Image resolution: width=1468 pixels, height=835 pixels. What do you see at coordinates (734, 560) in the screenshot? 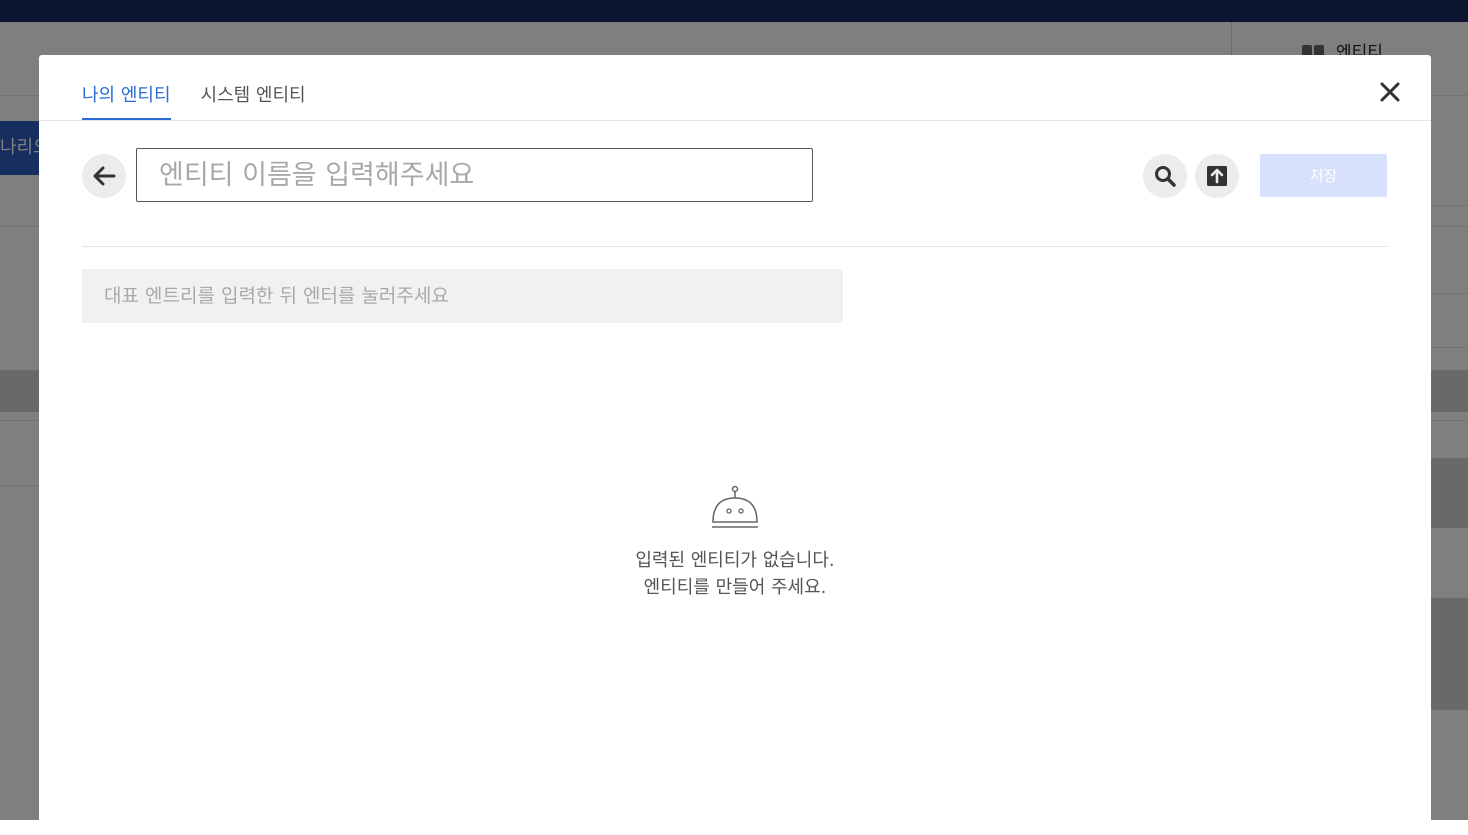
I see `empty-message-line1: 입력된 엔티티가 없습니다.` at bounding box center [734, 560].